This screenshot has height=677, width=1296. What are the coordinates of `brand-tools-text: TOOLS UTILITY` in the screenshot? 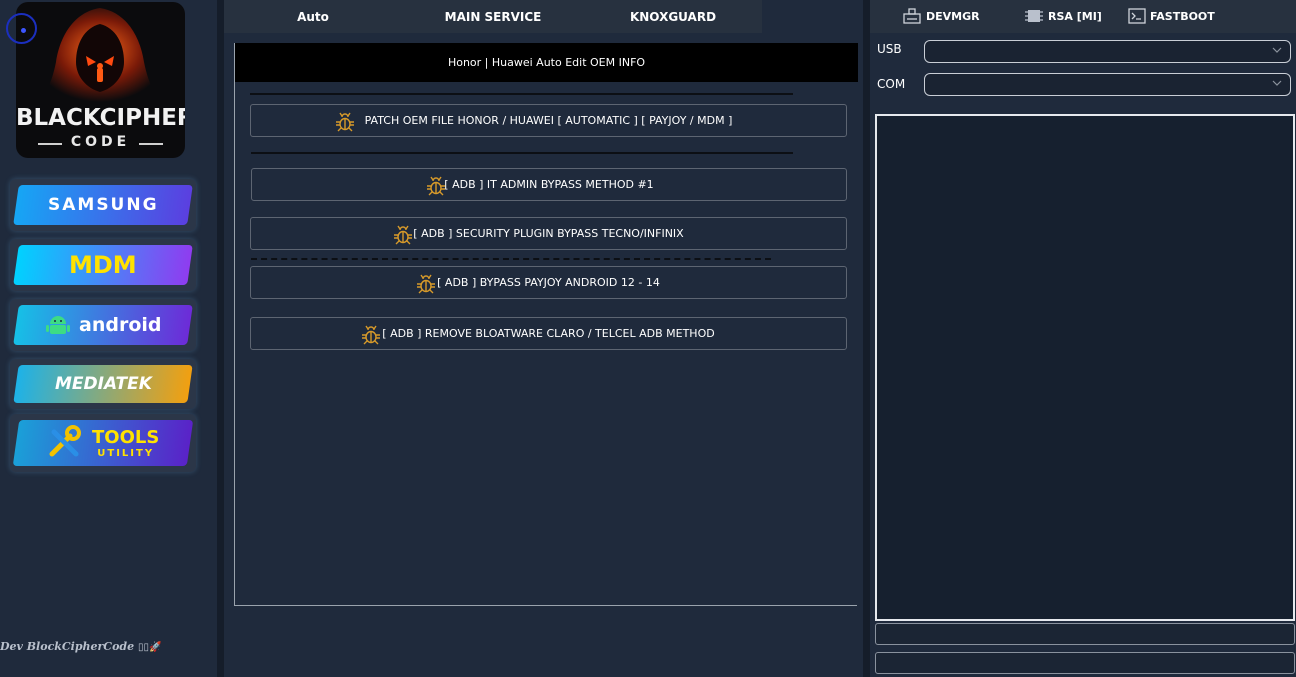 It's located at (125, 443).